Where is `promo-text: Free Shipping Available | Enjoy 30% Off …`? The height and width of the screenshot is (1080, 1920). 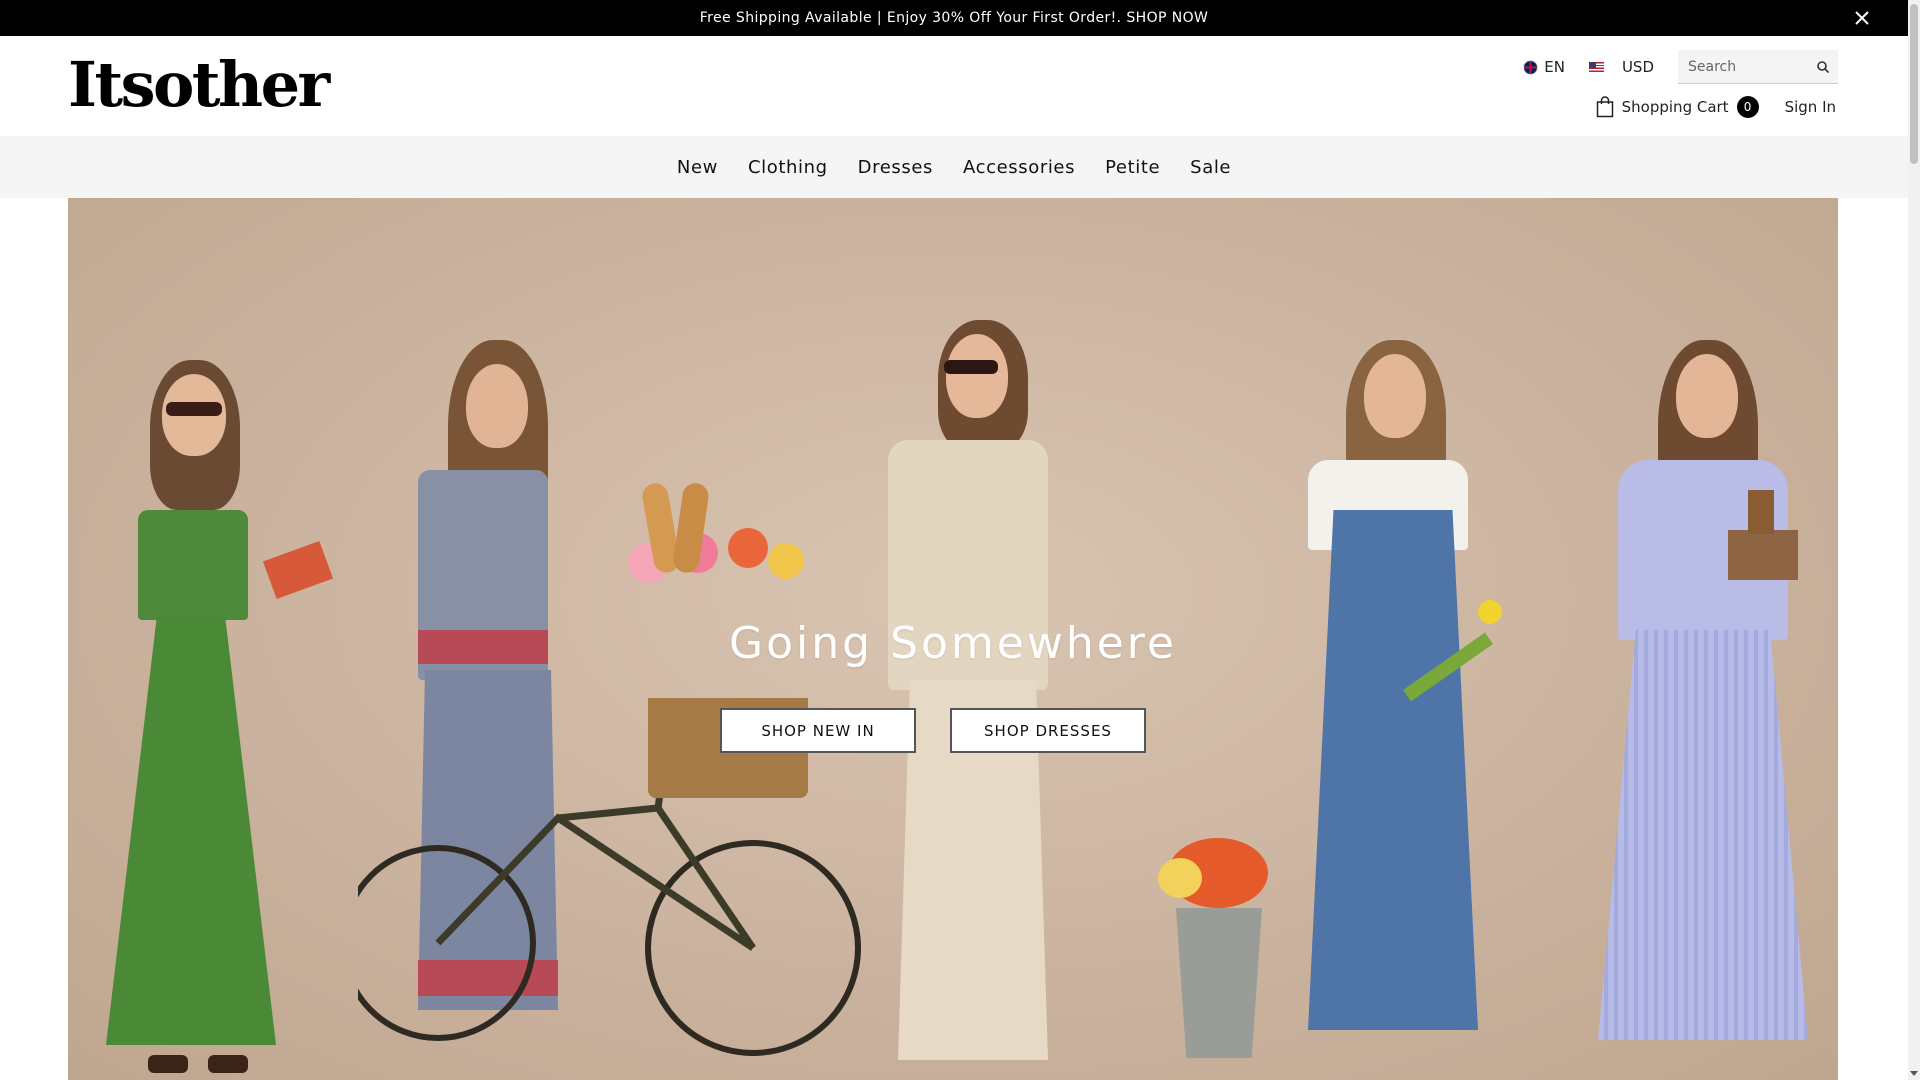 promo-text: Free Shipping Available | Enjoy 30% Off … is located at coordinates (954, 18).